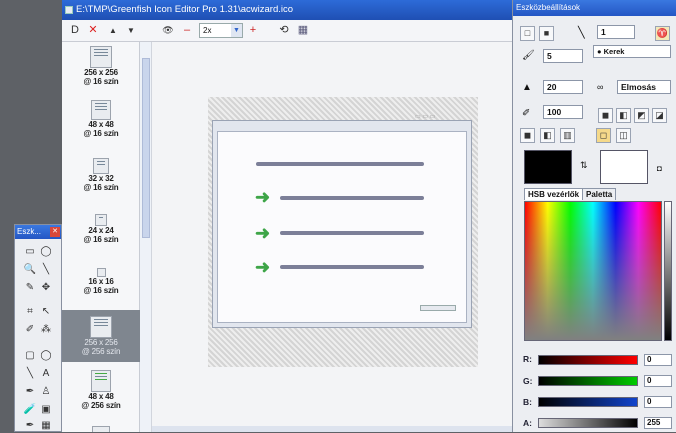 This screenshot has width=676, height=433. I want to click on tab-palette: Paletta, so click(599, 194).